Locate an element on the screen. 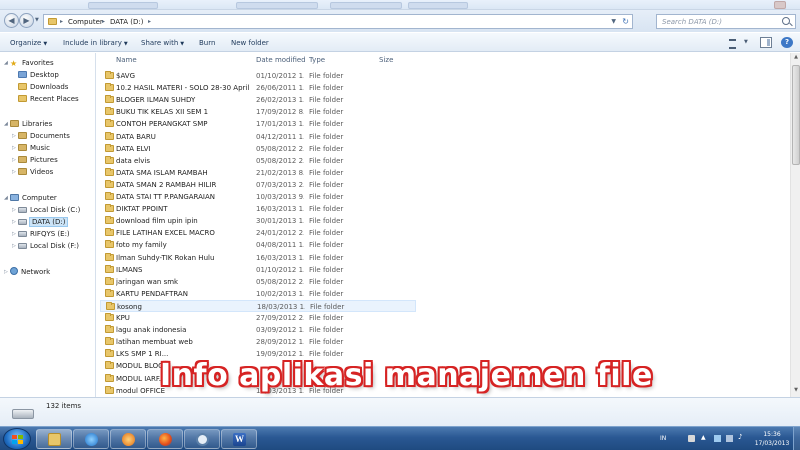 This screenshot has width=800, height=450. nav-videos: Videos is located at coordinates (35, 172).